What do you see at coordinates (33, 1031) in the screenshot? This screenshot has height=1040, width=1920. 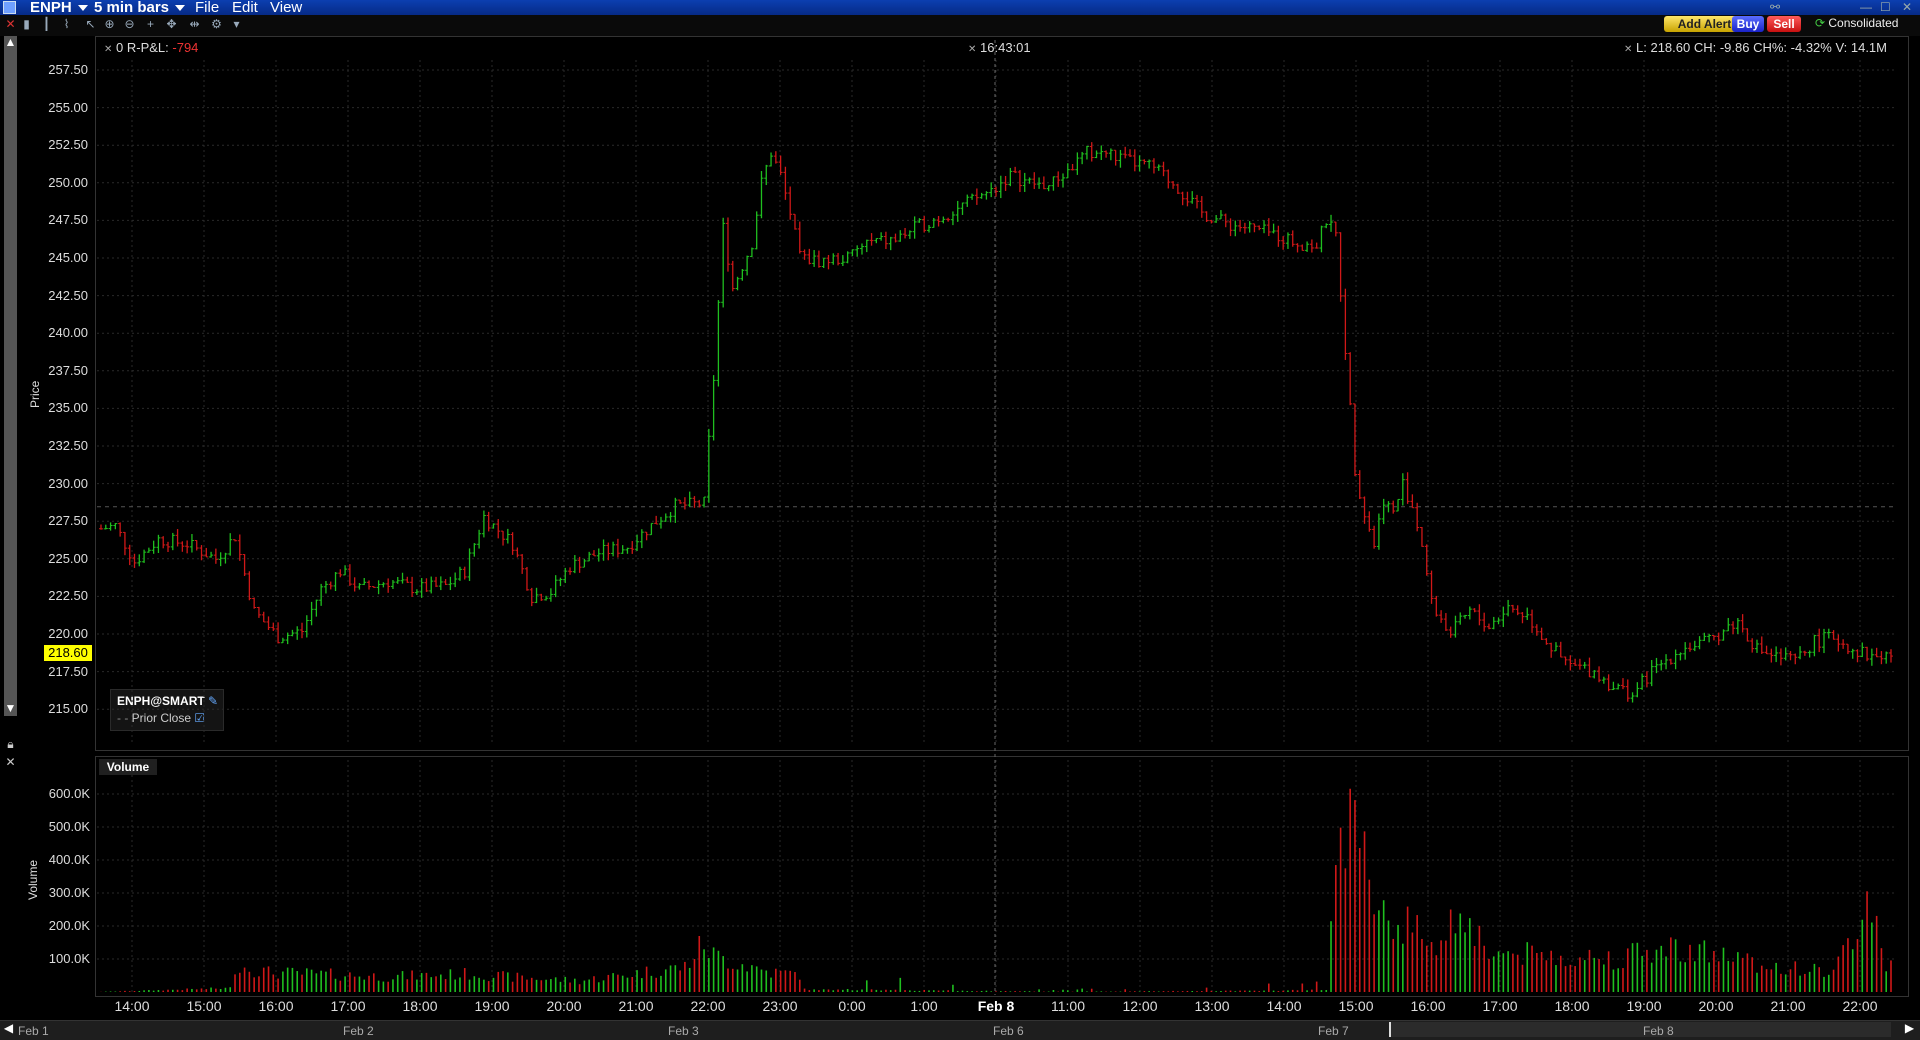 I see `overview-date-label: Feb 1` at bounding box center [33, 1031].